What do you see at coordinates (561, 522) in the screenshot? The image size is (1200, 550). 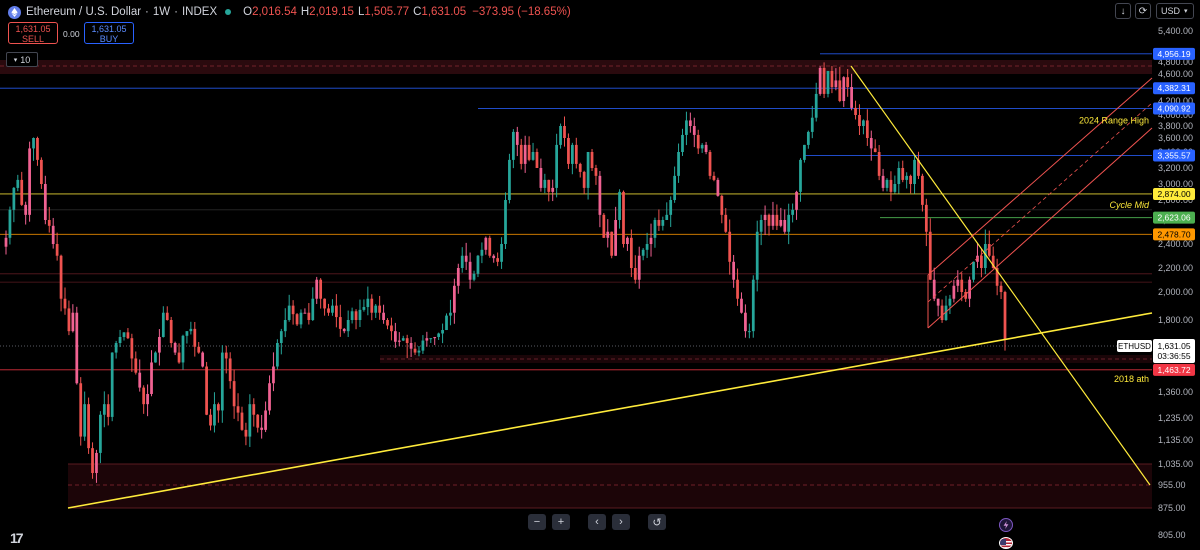 I see `zoom-in-button: +` at bounding box center [561, 522].